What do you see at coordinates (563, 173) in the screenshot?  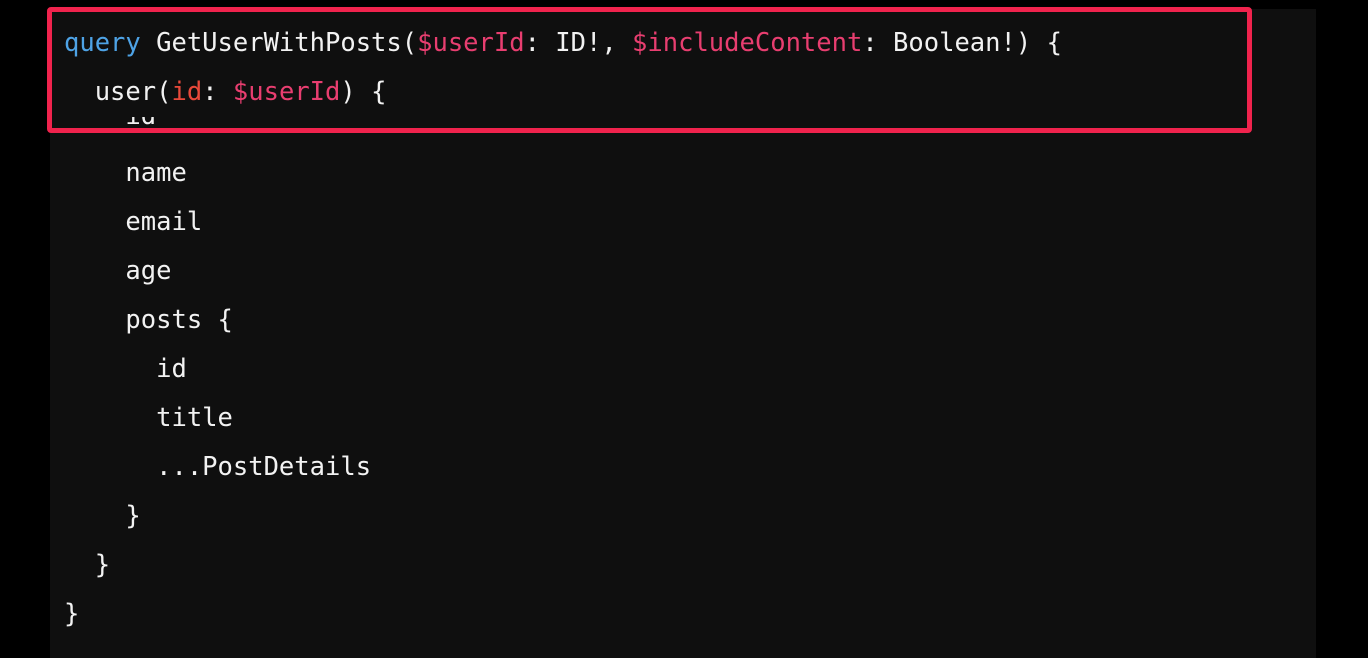 I see `code-line: name` at bounding box center [563, 173].